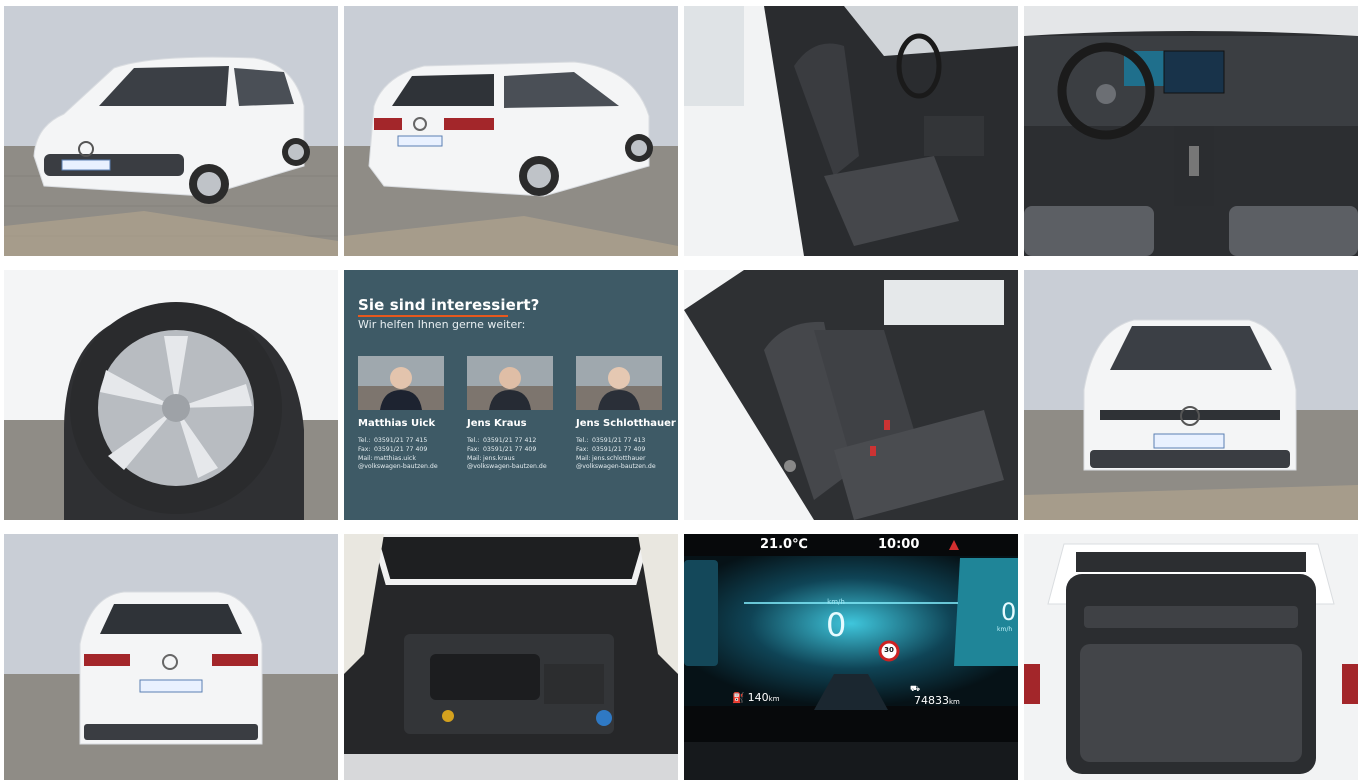 This screenshot has width=1365, height=780. I want to click on car-rear-three-quarter-image, so click(511, 131).